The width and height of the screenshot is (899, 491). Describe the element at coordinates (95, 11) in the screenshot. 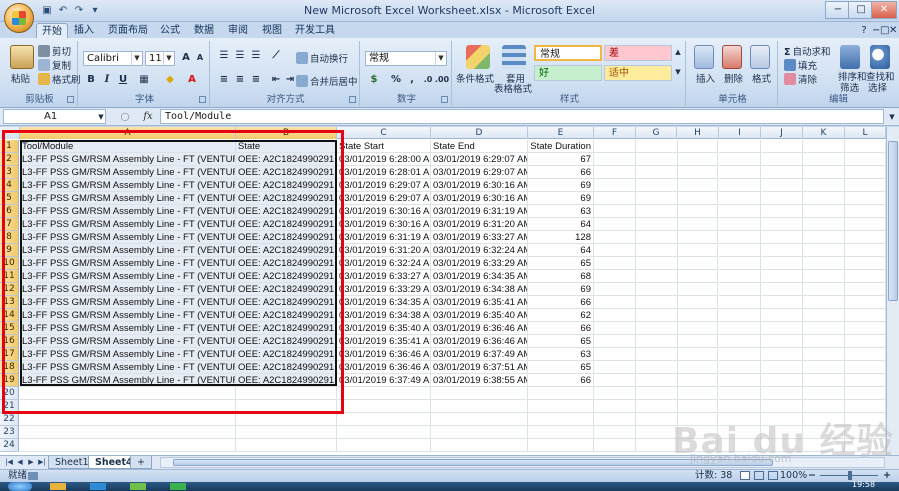

I see `qat-dropdown-icon: ▾` at that location.